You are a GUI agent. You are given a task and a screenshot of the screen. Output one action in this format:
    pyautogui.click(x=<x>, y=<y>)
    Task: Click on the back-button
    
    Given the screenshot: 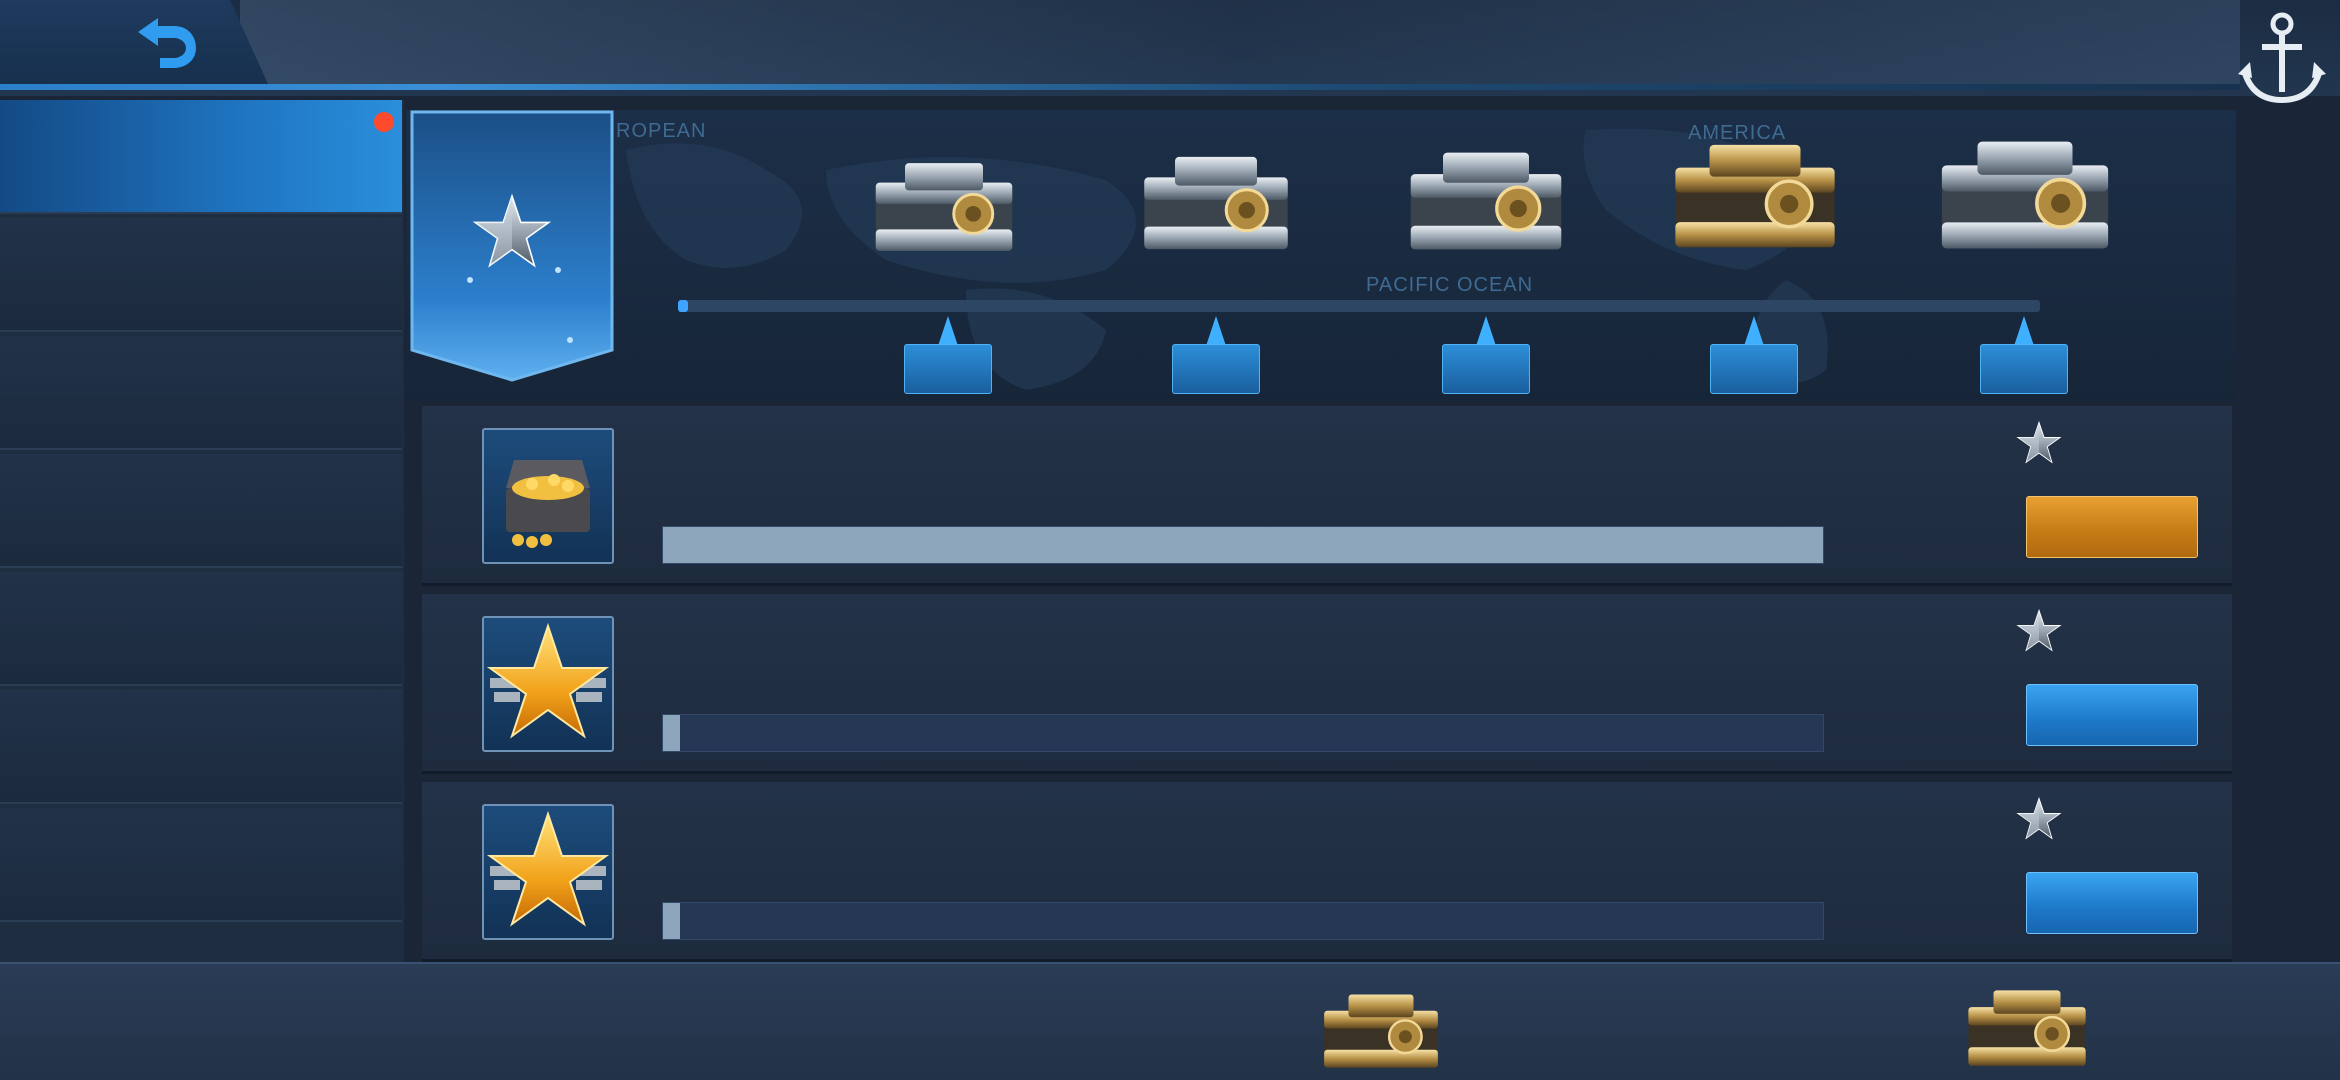 What is the action you would take?
    pyautogui.click(x=166, y=42)
    